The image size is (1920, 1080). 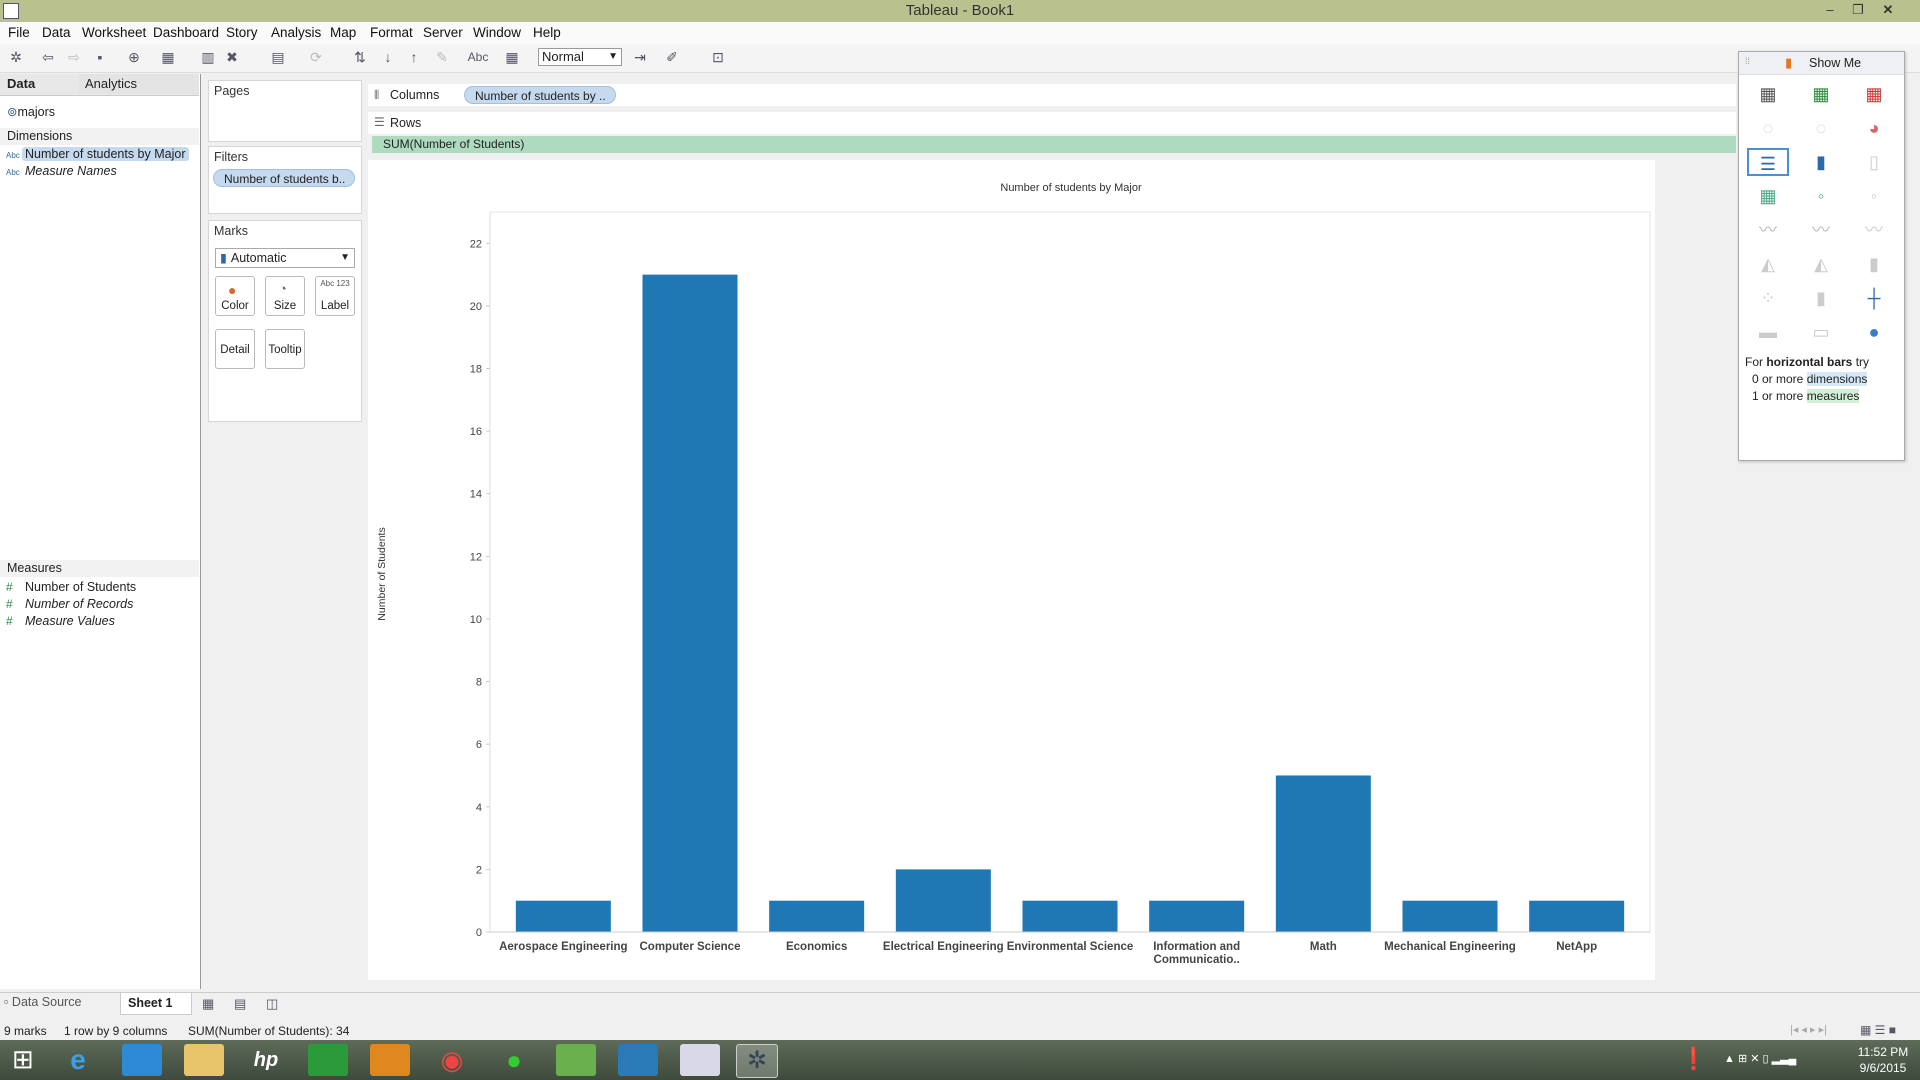 I want to click on area-continuous-icon: ◭, so click(x=1768, y=264).